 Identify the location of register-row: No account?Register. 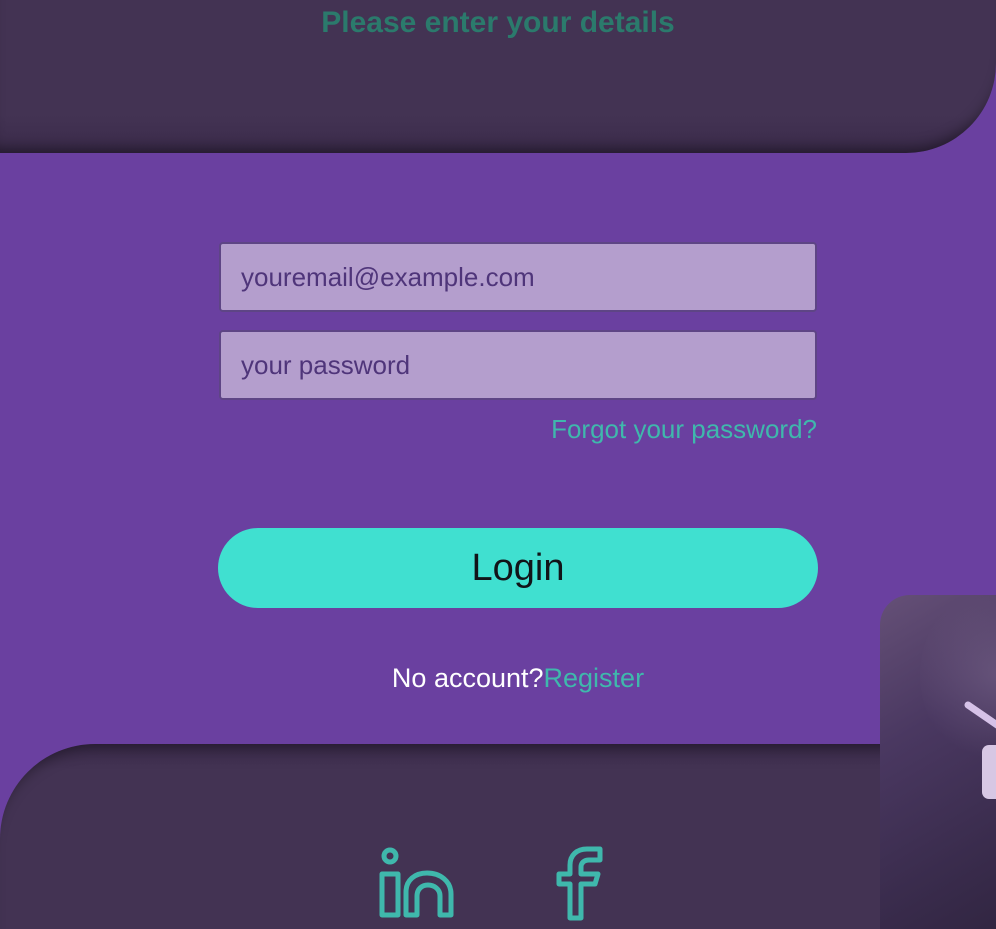
(498, 678).